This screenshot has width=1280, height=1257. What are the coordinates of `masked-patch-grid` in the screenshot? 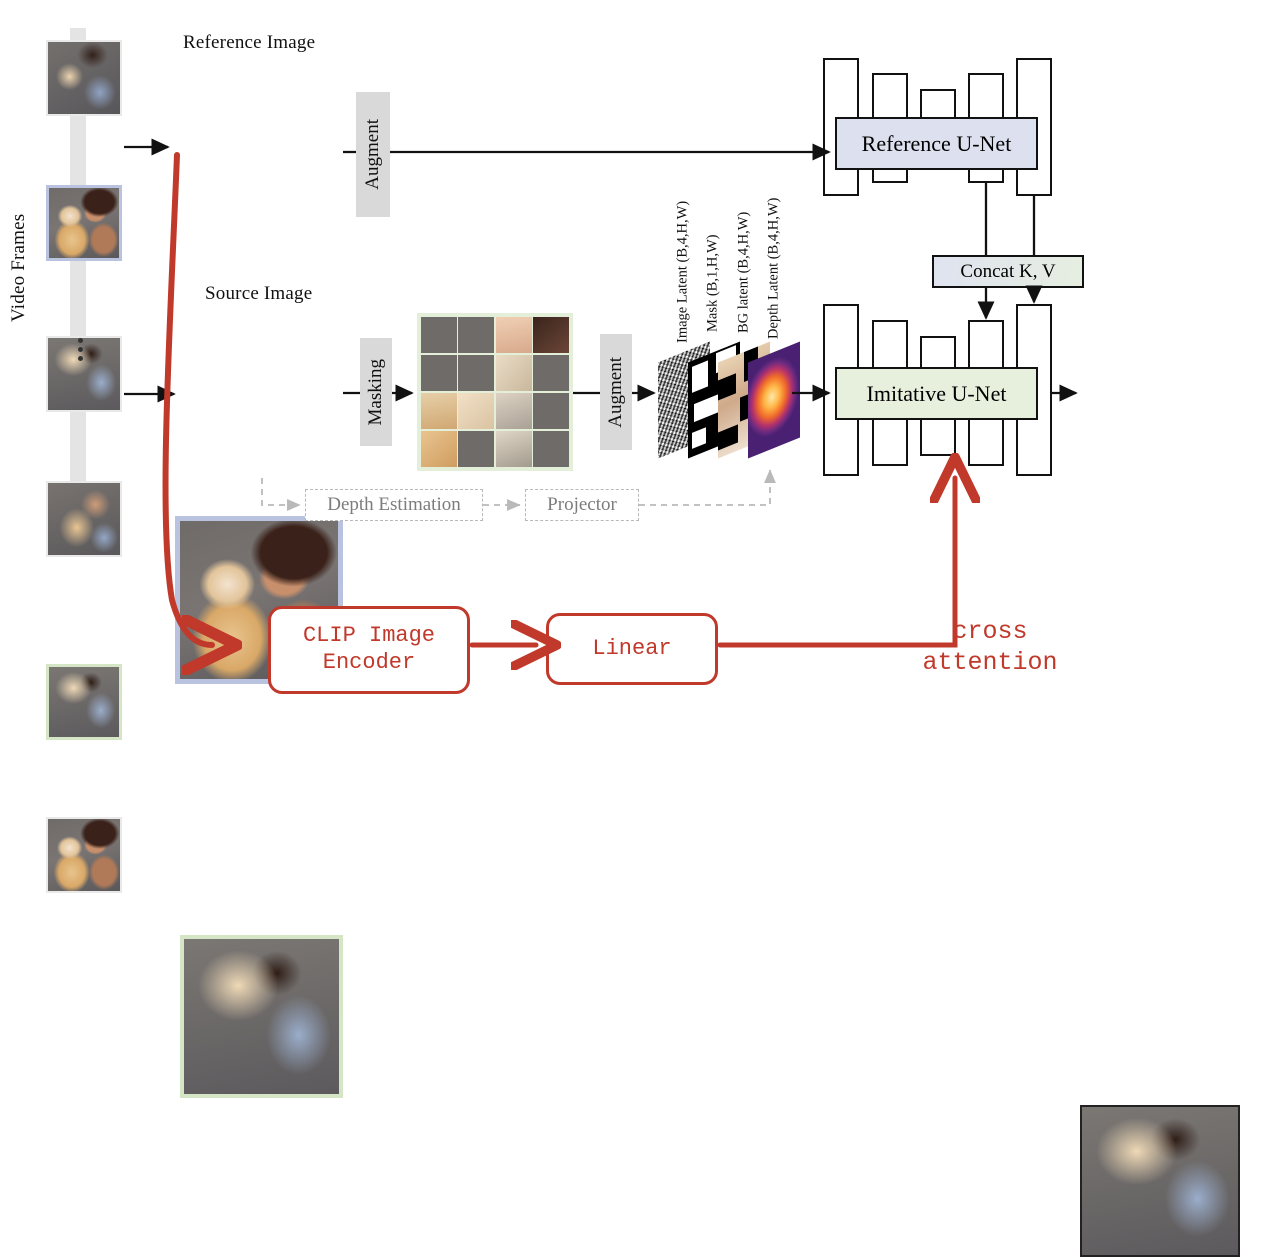 It's located at (495, 392).